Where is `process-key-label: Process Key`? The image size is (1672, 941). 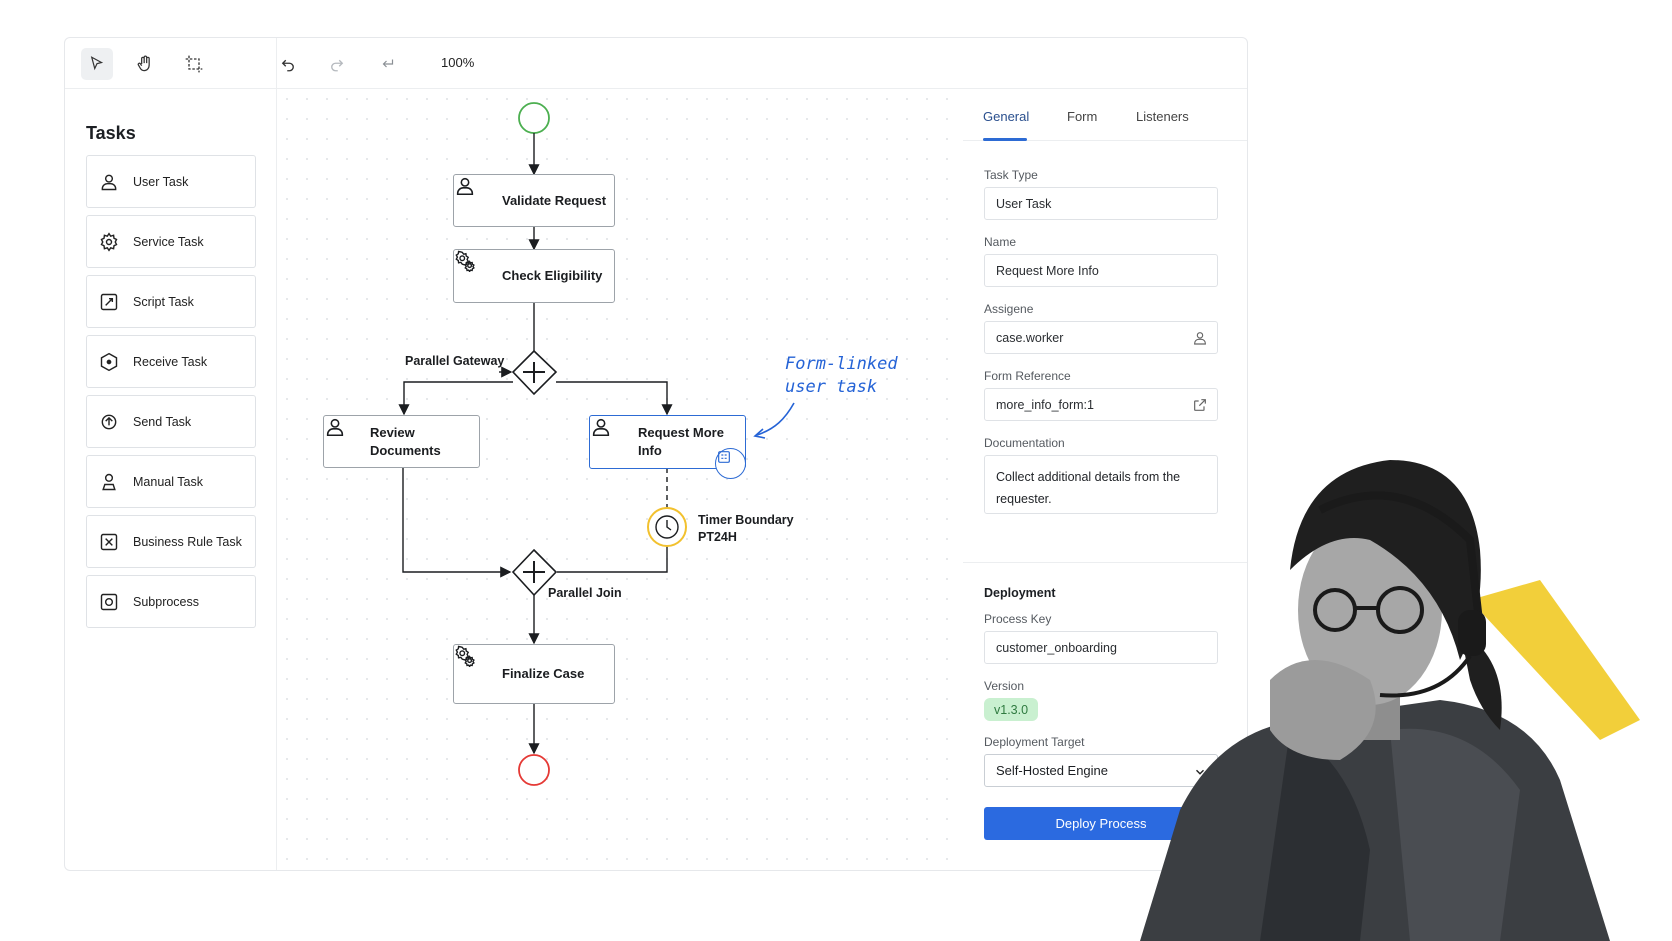 process-key-label: Process Key is located at coordinates (1018, 619).